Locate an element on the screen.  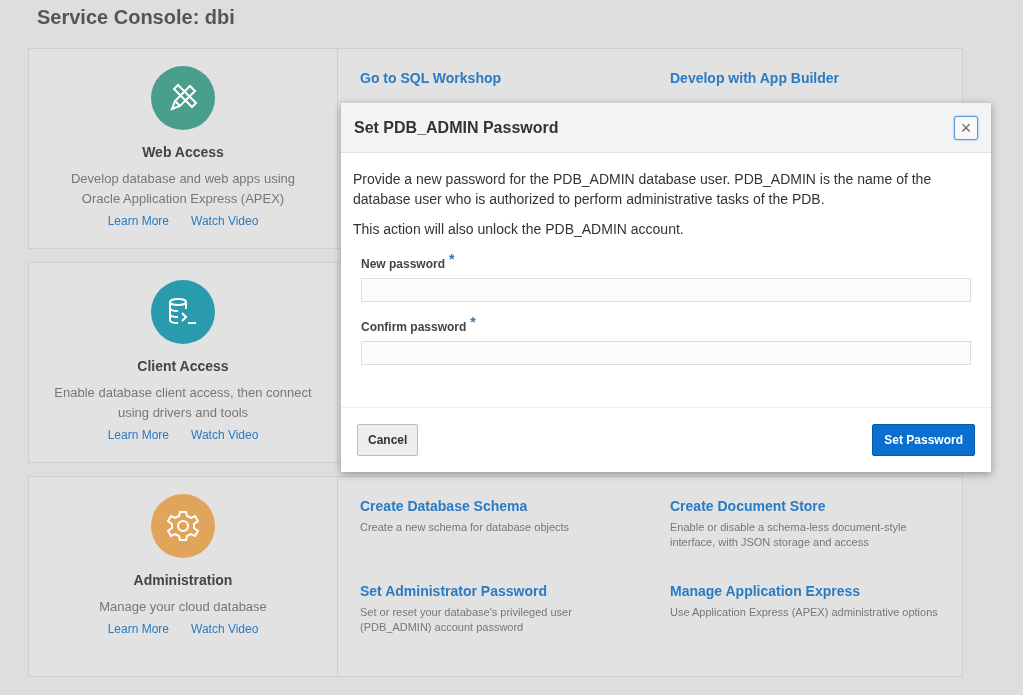
field-label: Confirm password is located at coordinates (414, 328).